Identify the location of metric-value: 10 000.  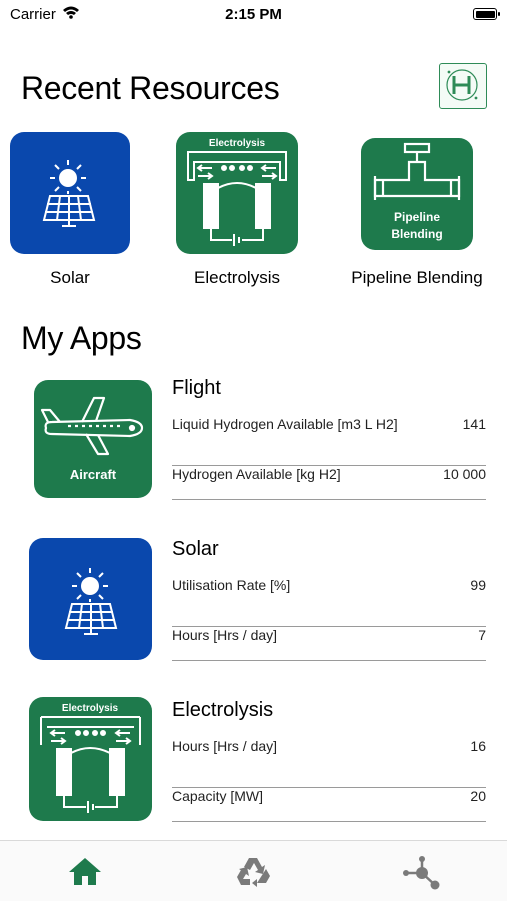
(464, 474).